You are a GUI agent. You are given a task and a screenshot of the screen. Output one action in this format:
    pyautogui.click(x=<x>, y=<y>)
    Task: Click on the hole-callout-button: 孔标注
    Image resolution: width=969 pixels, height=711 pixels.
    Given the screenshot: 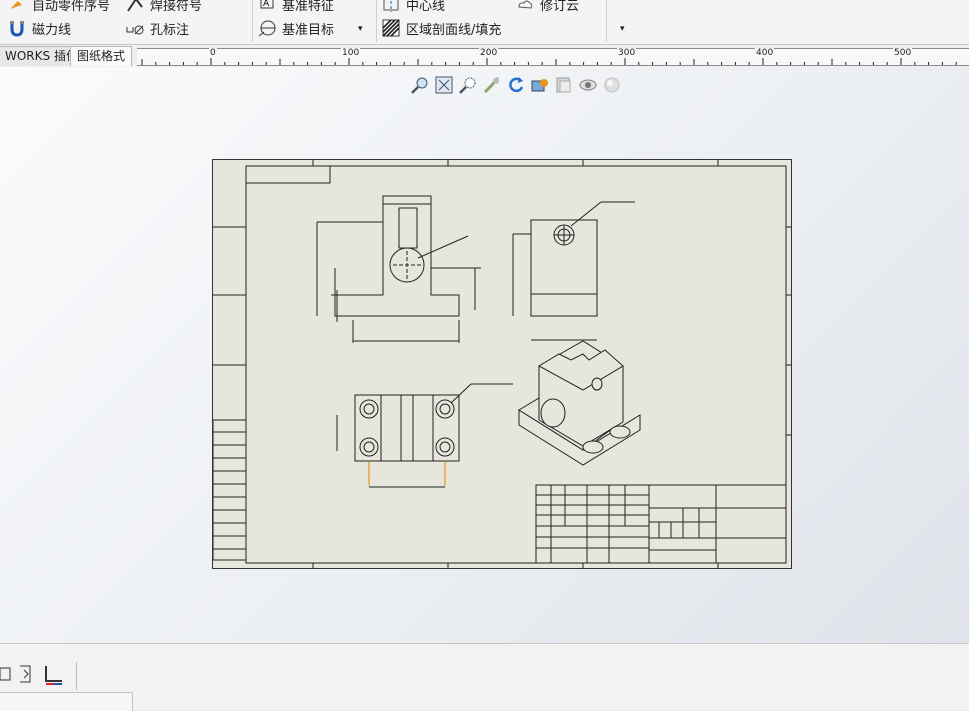 What is the action you would take?
    pyautogui.click(x=157, y=28)
    